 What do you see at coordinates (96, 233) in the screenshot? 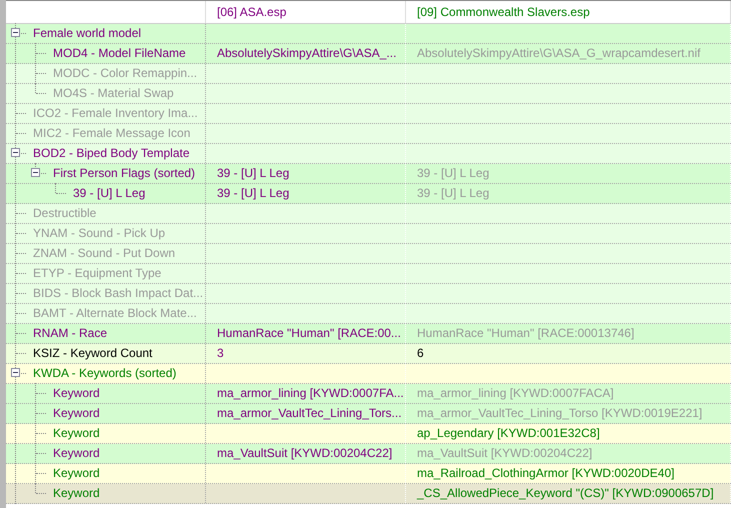
I see `tree-item-label: YNAM - Sound - Pick Up` at bounding box center [96, 233].